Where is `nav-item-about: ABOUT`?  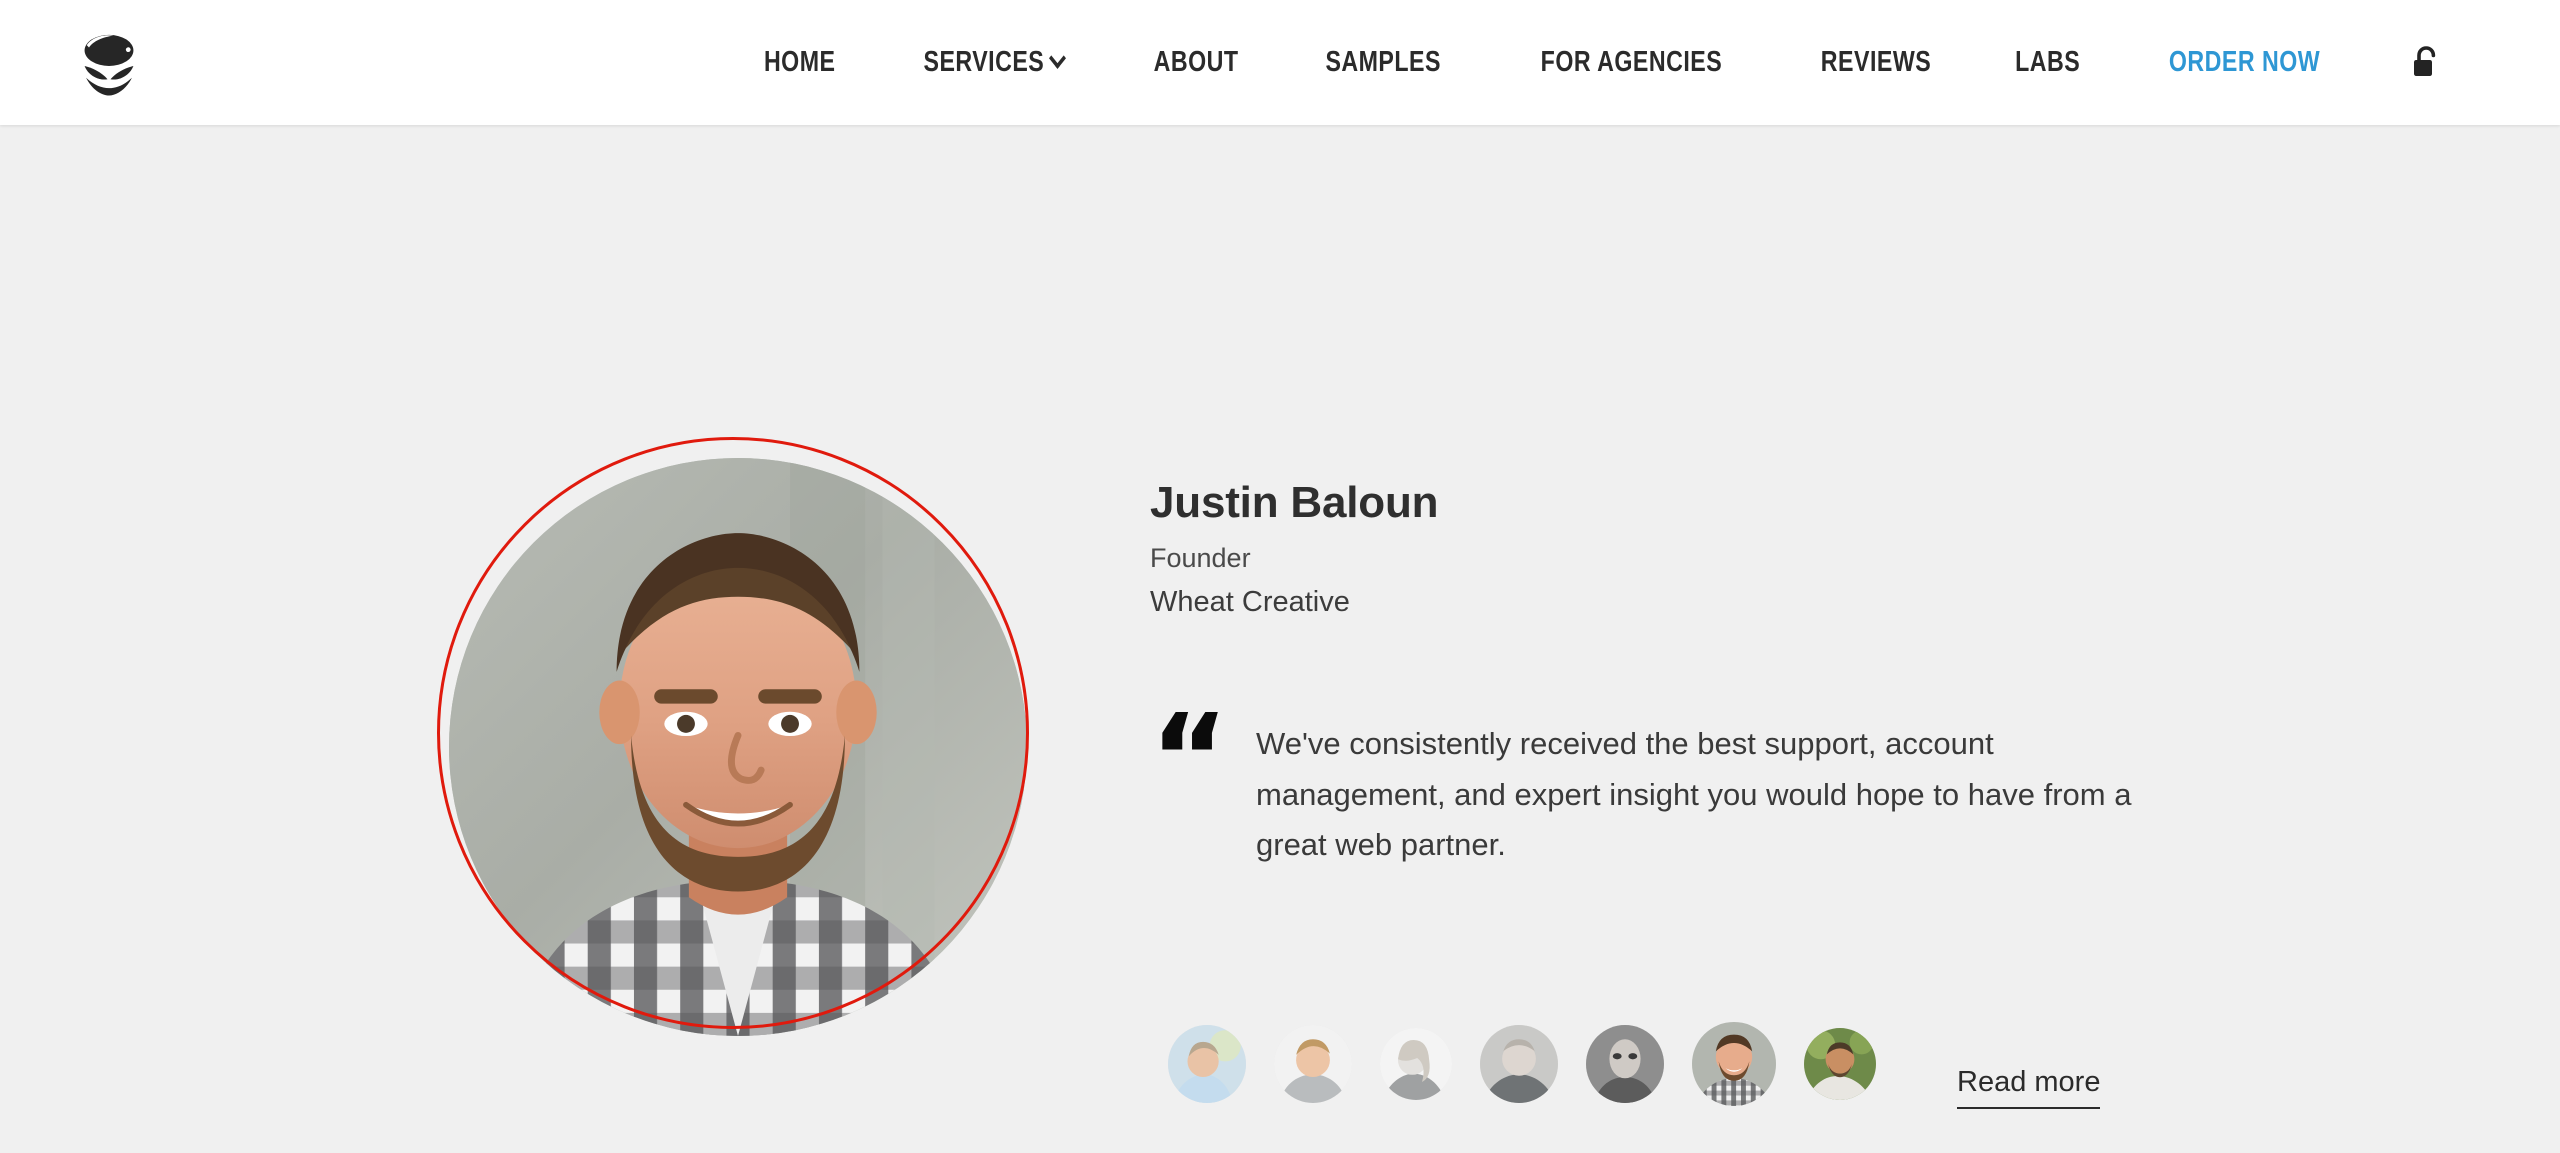 nav-item-about: ABOUT is located at coordinates (1196, 62).